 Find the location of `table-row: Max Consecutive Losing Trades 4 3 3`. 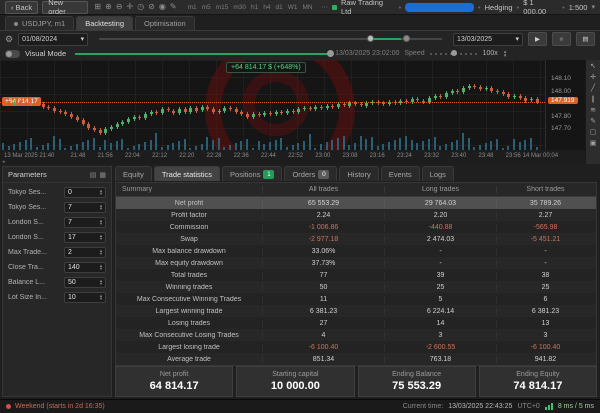

table-row: Max Consecutive Losing Trades 4 3 3 is located at coordinates (356, 335).